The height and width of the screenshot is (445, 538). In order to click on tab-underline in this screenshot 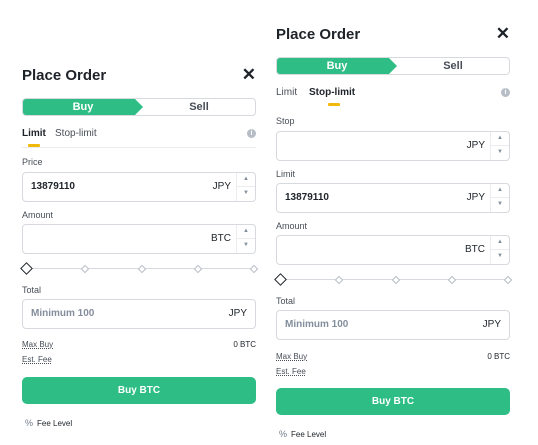, I will do `click(334, 104)`.